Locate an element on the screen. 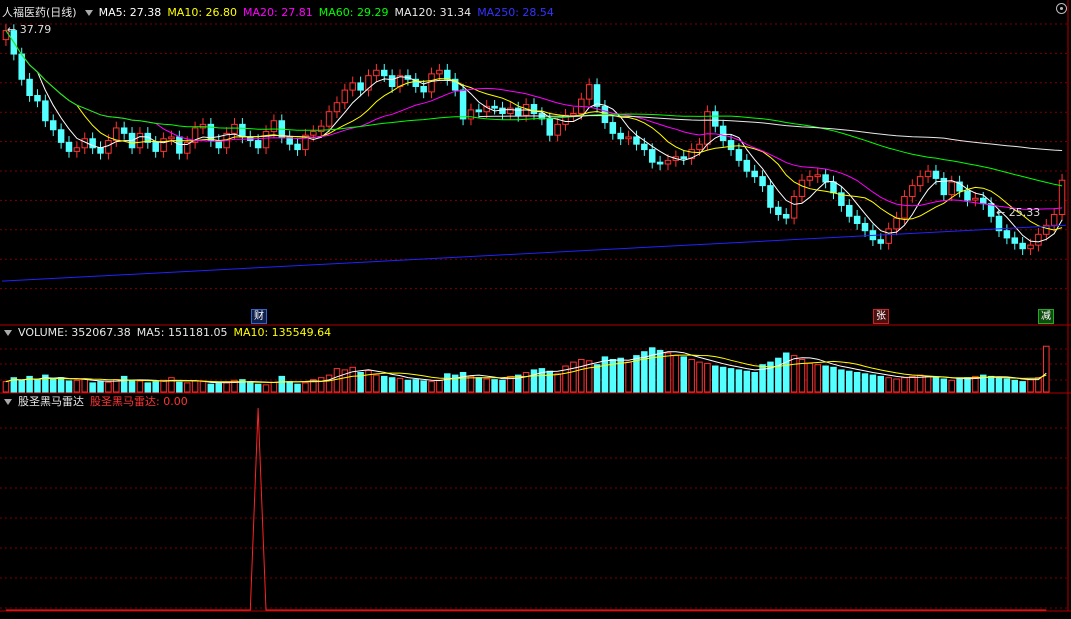  ma5-label: MA5: 27.38 is located at coordinates (130, 12).